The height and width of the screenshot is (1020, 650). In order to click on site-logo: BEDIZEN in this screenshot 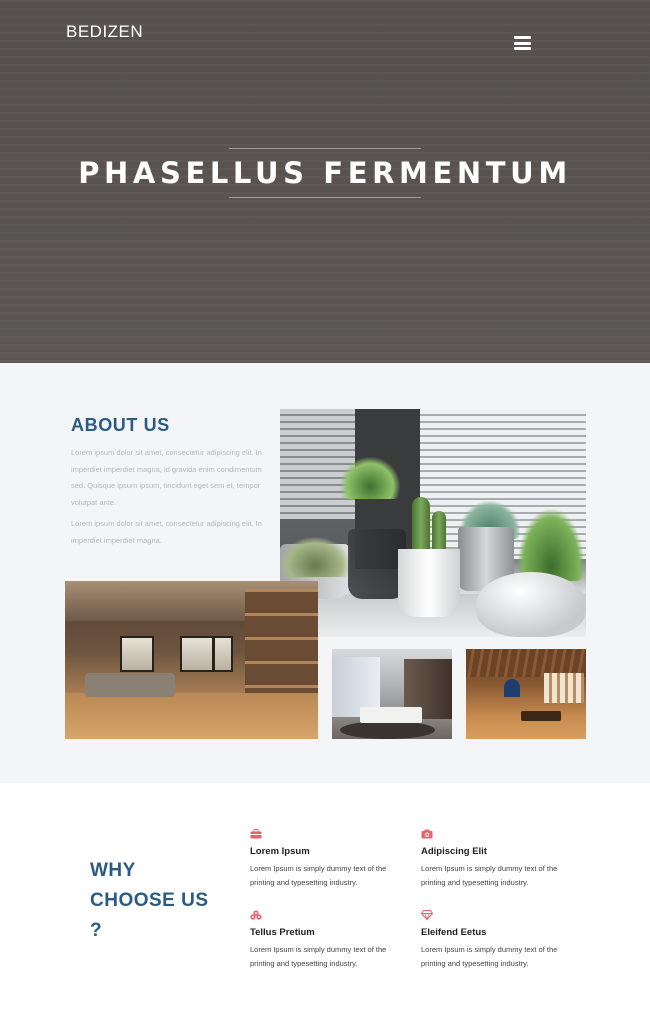, I will do `click(104, 32)`.